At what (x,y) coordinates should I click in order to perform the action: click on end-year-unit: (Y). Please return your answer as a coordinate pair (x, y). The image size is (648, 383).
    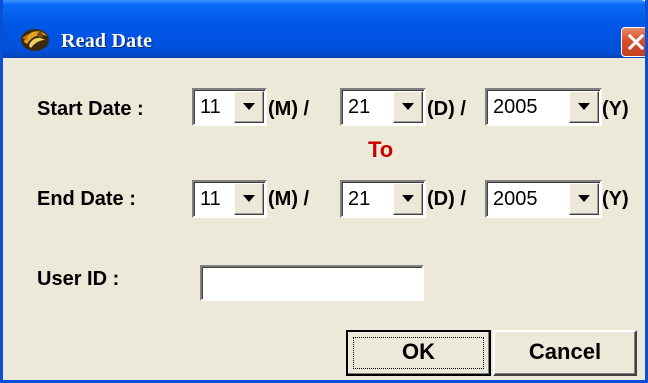
    Looking at the image, I should click on (615, 199).